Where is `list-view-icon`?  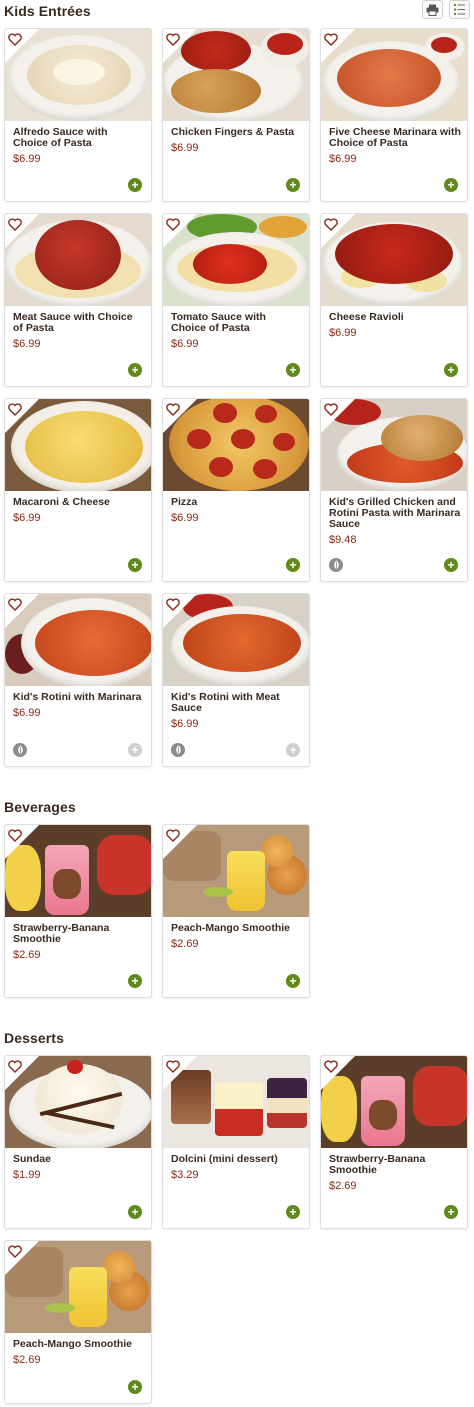
list-view-icon is located at coordinates (459, 9).